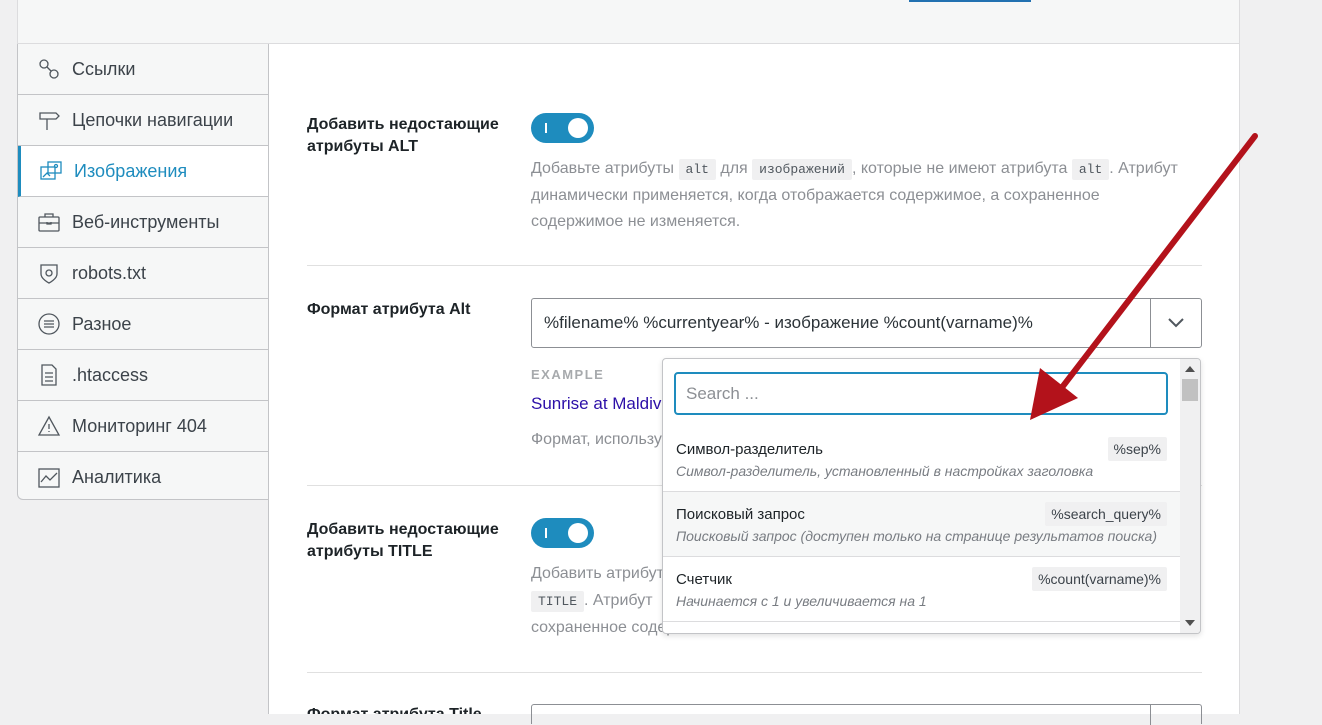 This screenshot has width=1322, height=725. What do you see at coordinates (49, 478) in the screenshot?
I see `chart-icon` at bounding box center [49, 478].